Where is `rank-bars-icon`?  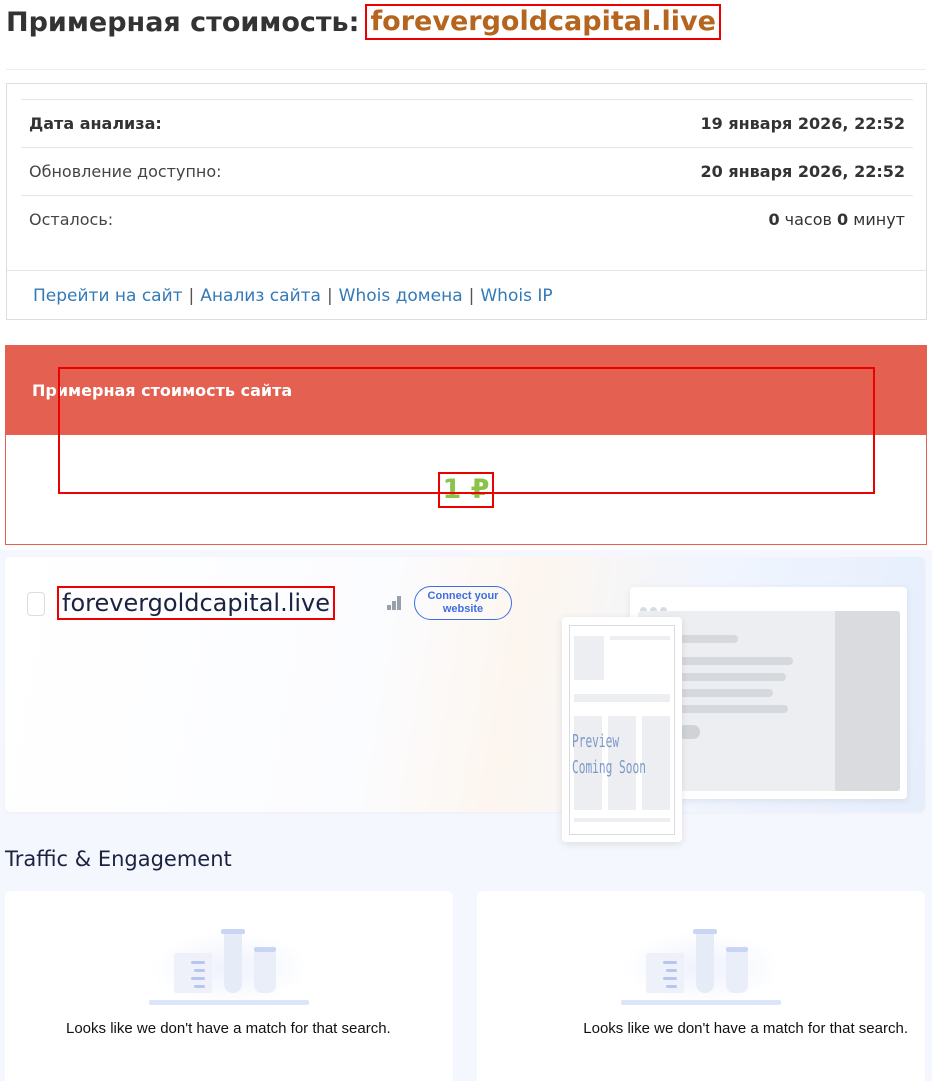
rank-bars-icon is located at coordinates (396, 602).